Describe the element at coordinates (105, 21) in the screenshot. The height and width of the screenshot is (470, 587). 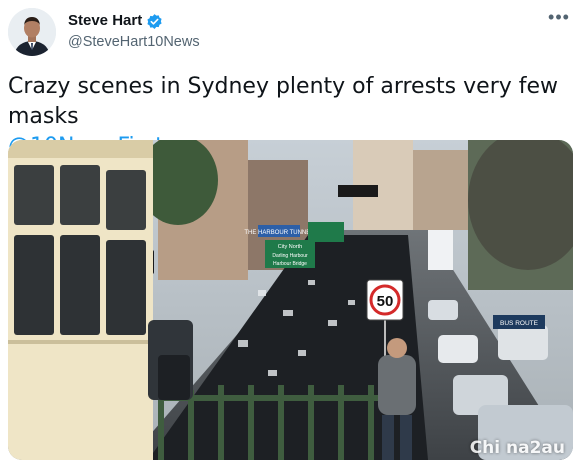
I see `author-name-text: Steve Hart` at that location.